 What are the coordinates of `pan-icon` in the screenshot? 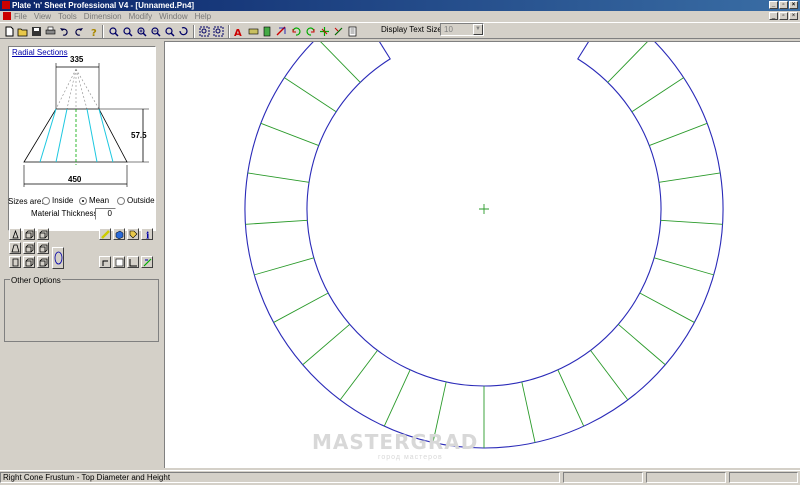 It's located at (218, 31).